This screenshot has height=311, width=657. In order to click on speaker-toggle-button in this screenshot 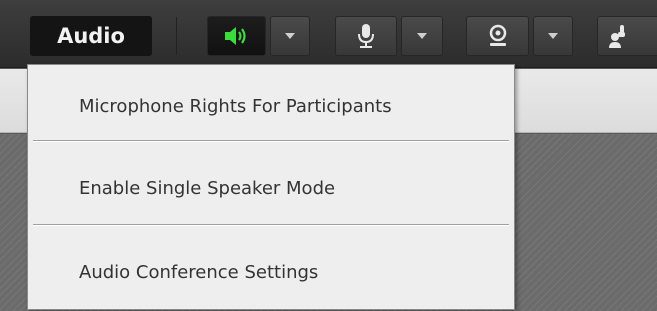, I will do `click(236, 36)`.